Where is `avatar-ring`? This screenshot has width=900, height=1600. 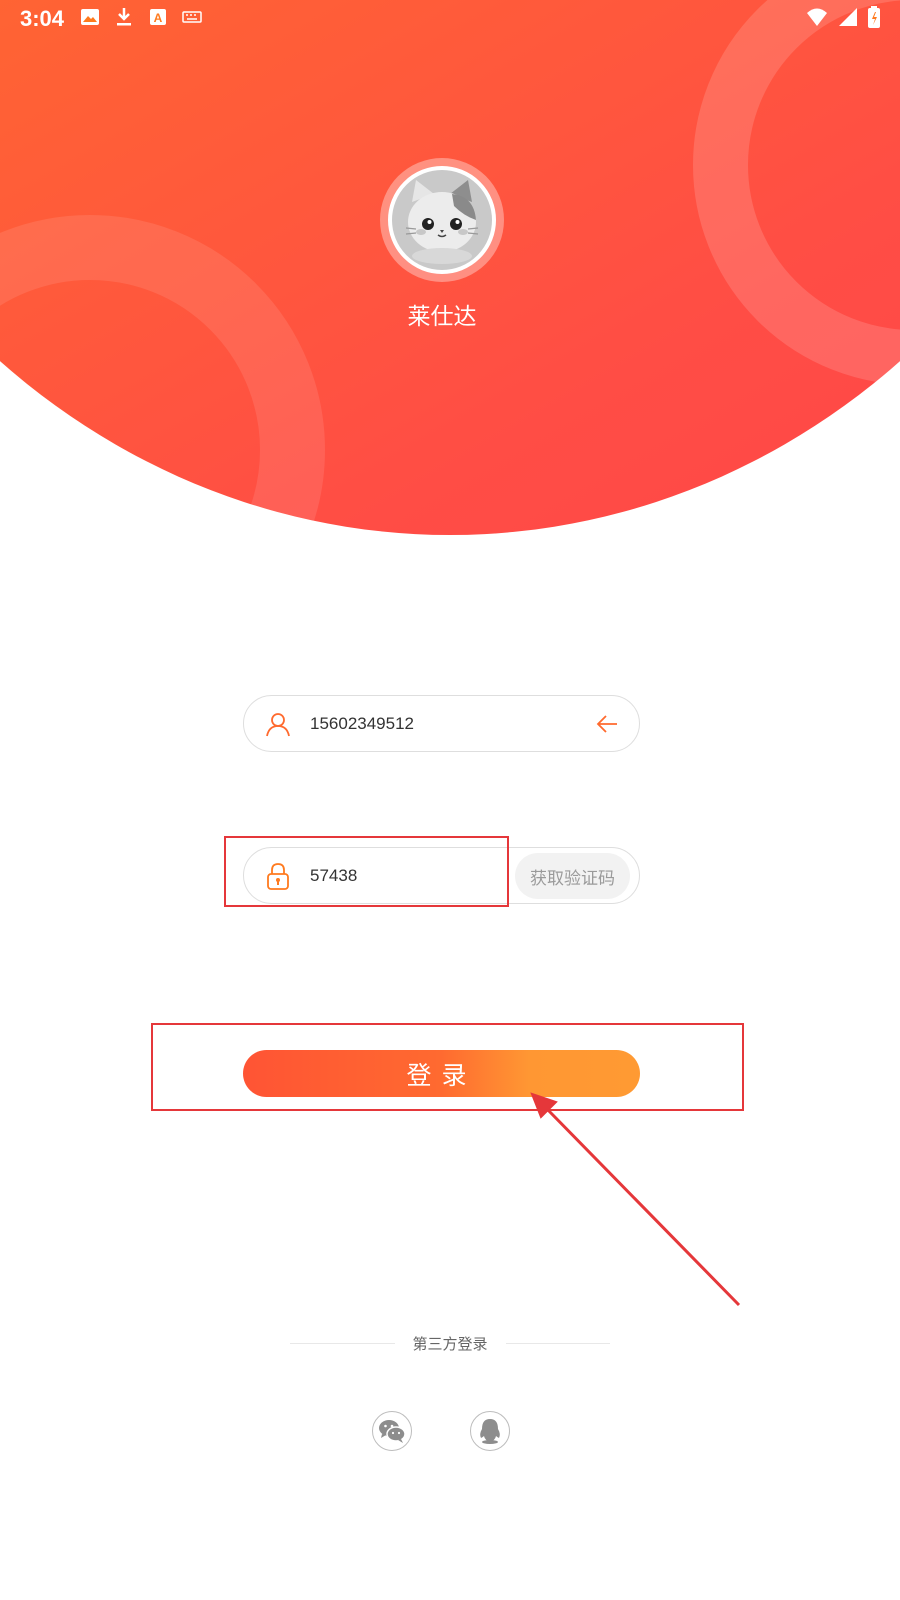
avatar-ring is located at coordinates (442, 220).